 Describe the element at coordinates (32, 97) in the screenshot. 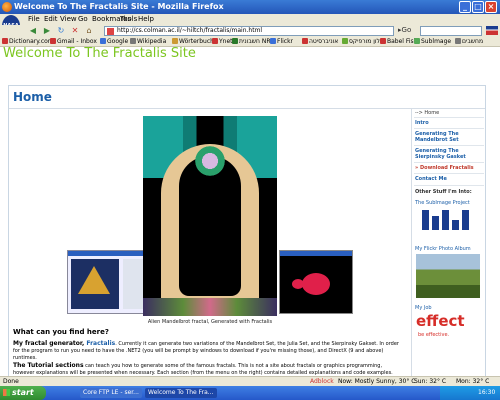

I see `page-title: Home` at that location.